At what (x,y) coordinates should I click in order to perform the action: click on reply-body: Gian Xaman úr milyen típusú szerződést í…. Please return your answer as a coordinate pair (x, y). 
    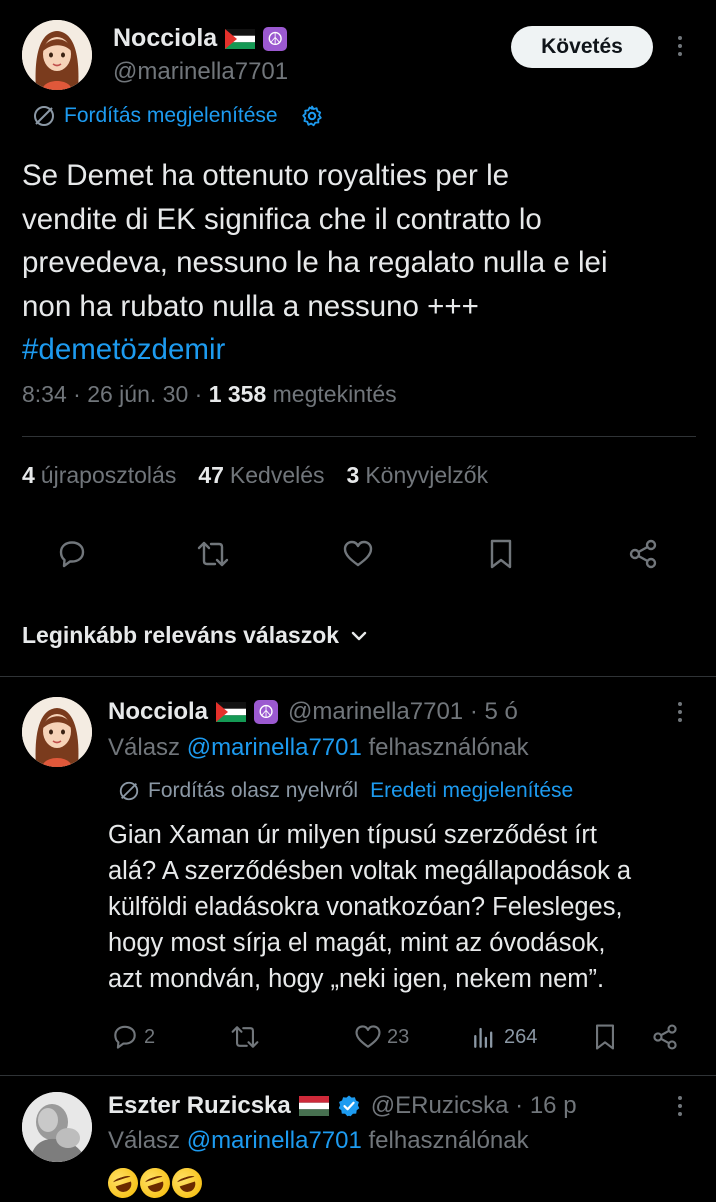
    Looking at the image, I should click on (408, 907).